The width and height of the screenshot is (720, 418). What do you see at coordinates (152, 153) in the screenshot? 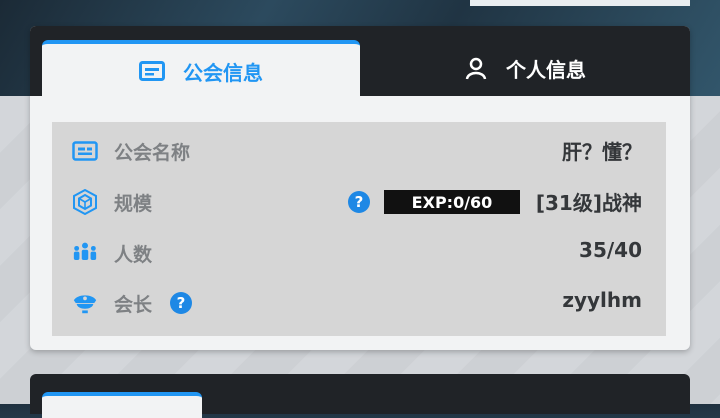
I see `guild-name-label: 公会名称` at bounding box center [152, 153].